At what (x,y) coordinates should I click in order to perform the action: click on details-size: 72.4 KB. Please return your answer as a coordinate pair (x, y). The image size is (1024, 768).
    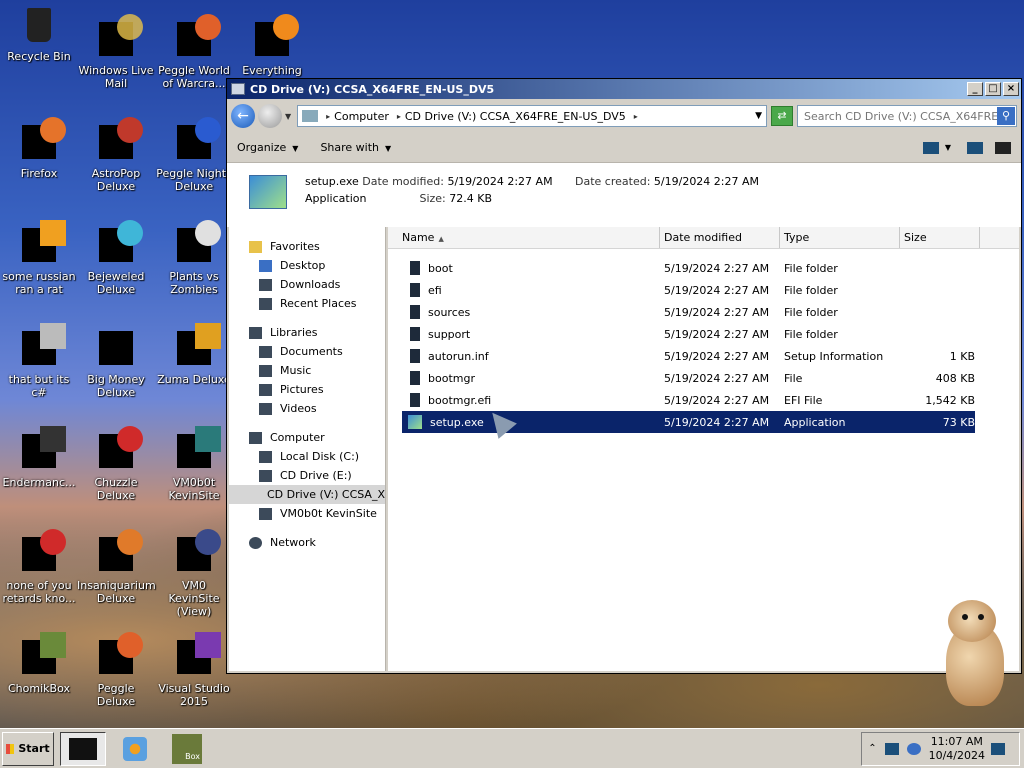
    Looking at the image, I should click on (471, 198).